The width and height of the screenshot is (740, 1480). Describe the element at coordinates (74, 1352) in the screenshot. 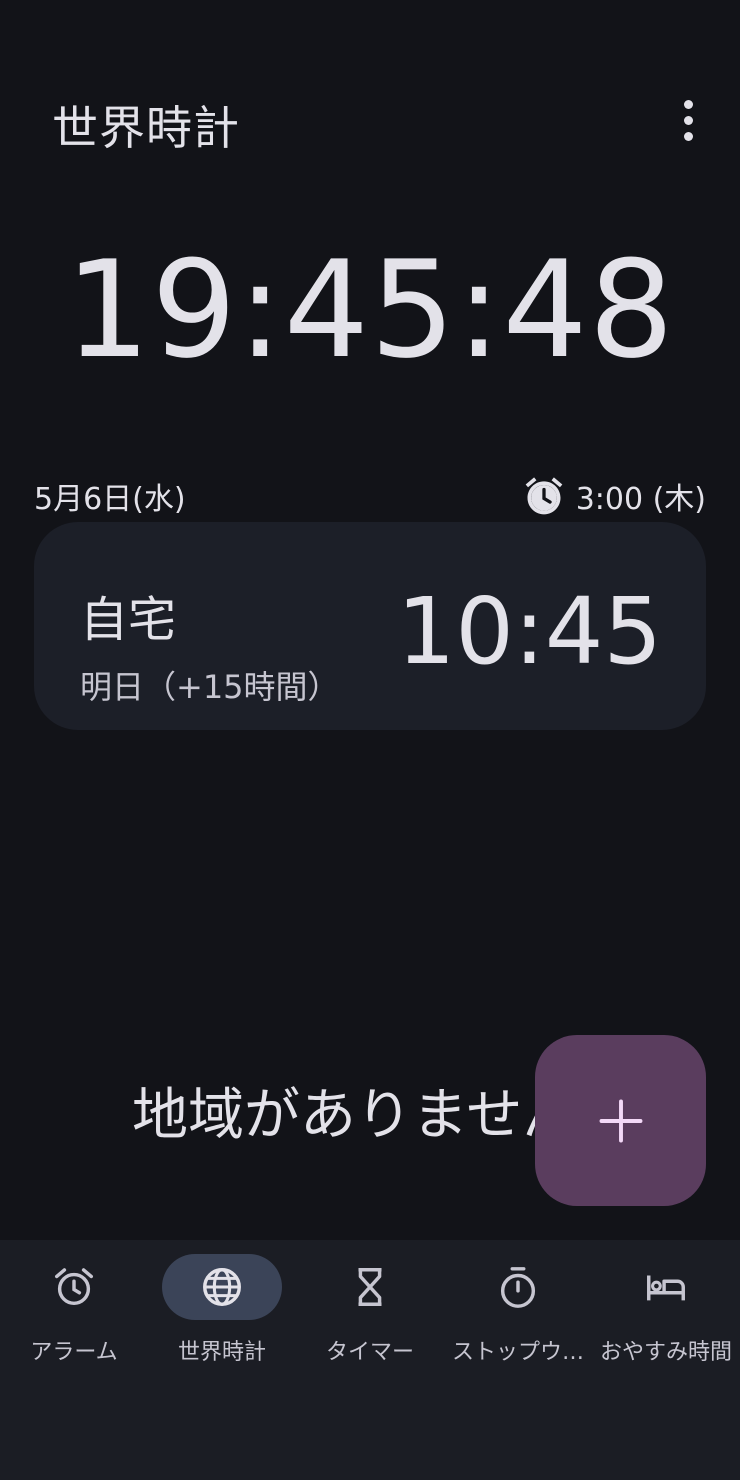

I see `nav-label: アラーム` at that location.